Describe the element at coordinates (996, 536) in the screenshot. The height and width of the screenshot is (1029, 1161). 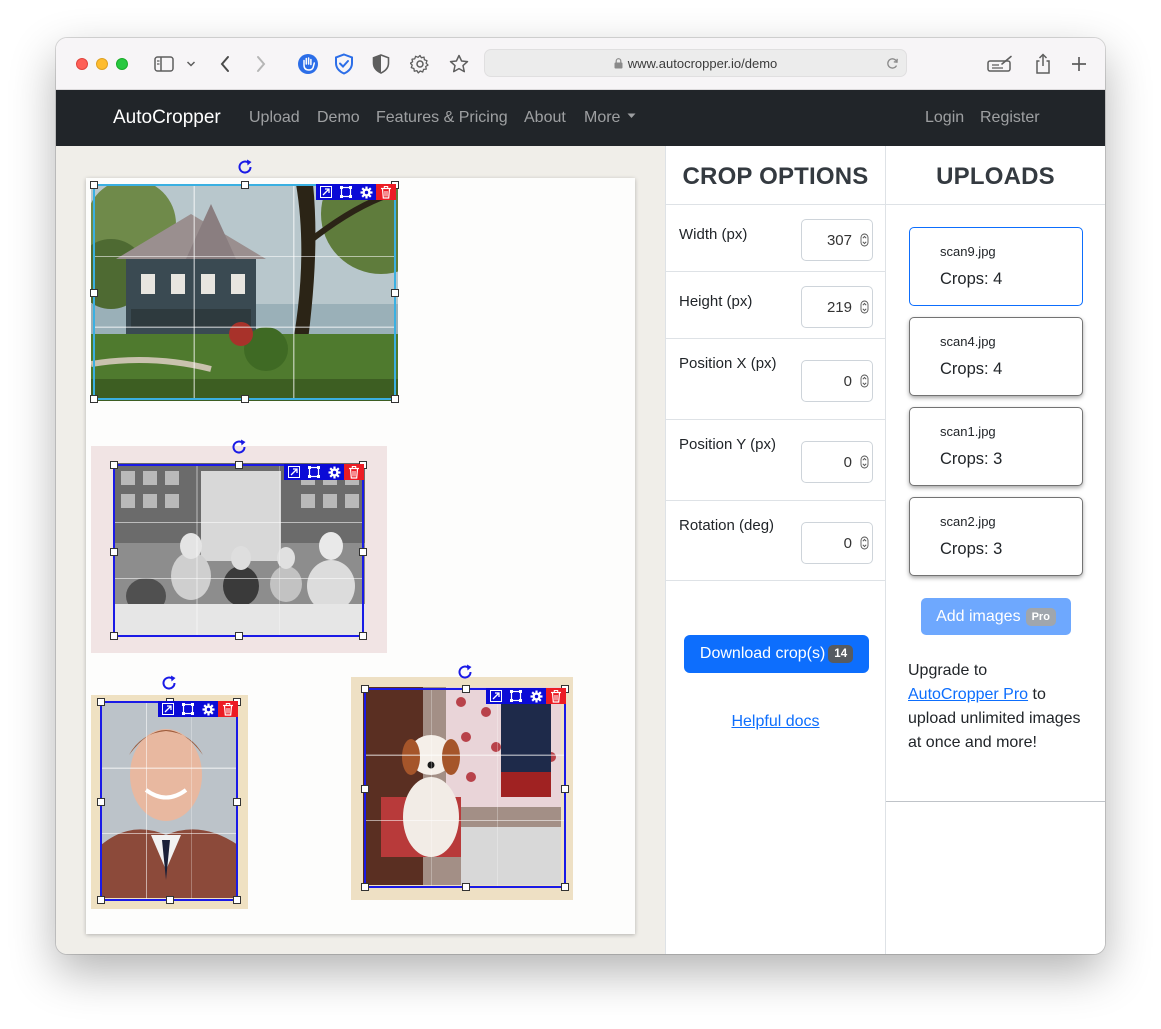
I see `upload-card-scan2: scan2.jpg Crops: 3` at that location.